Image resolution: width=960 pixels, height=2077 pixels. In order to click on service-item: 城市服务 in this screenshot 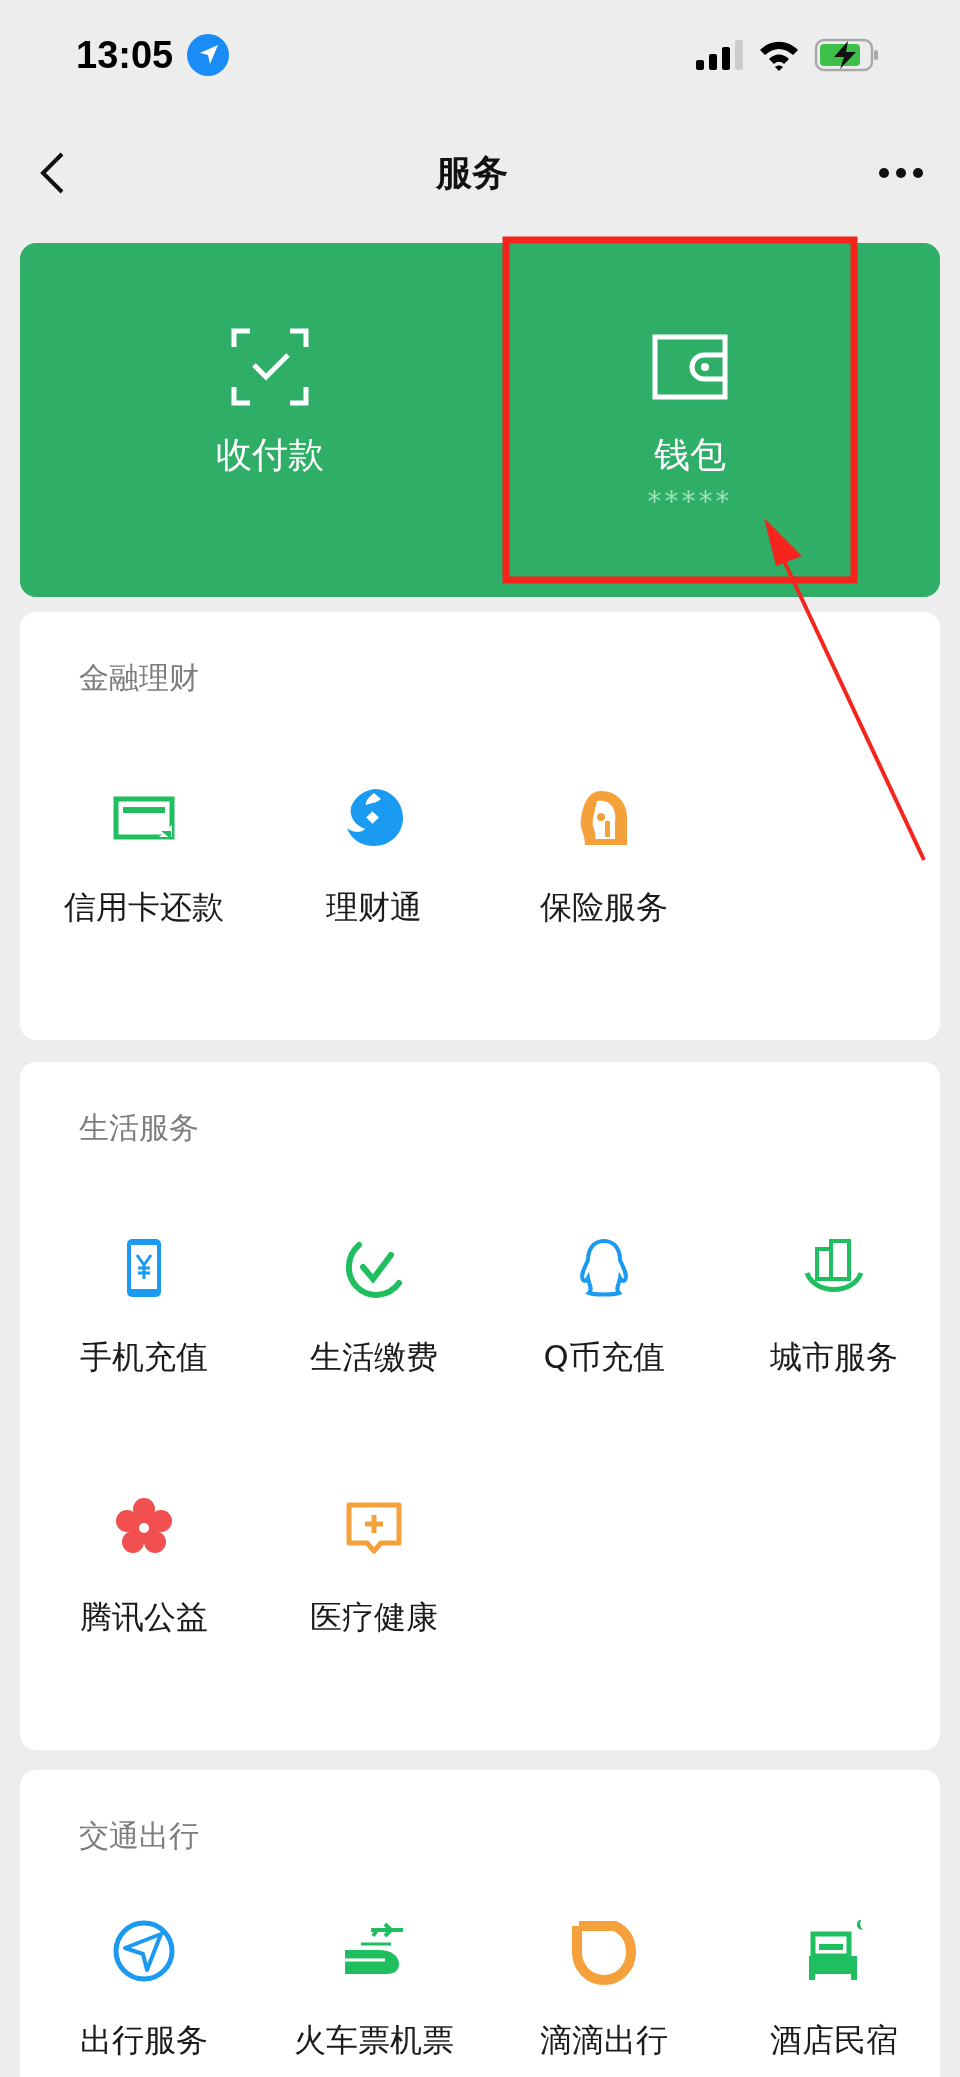, I will do `click(834, 1304)`.